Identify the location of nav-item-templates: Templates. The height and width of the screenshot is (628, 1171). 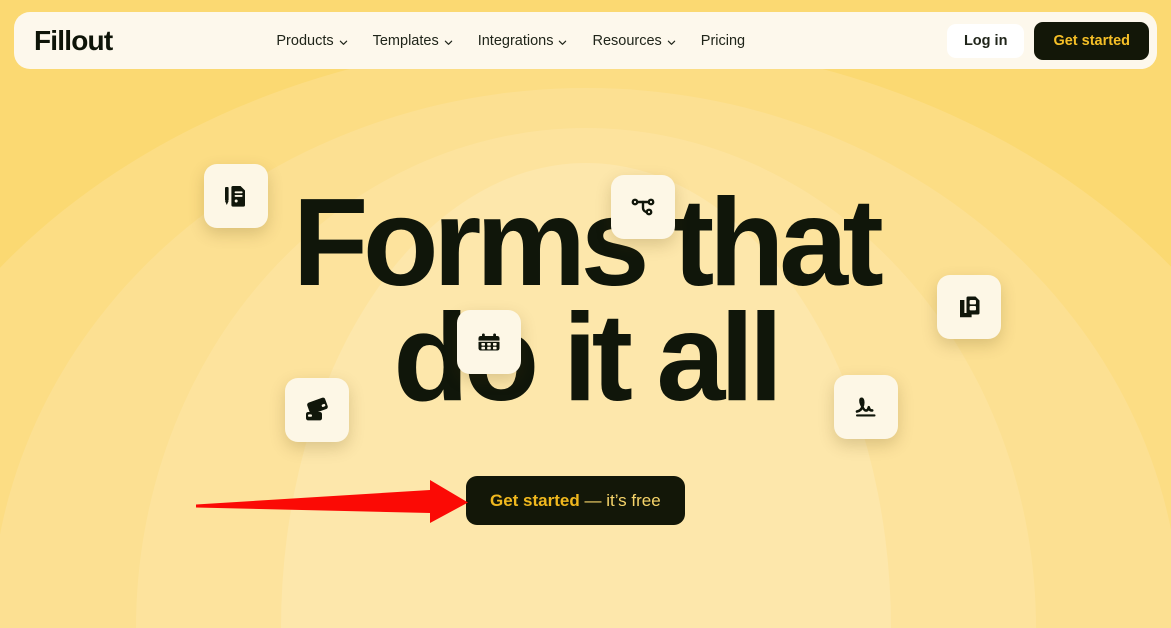
(412, 41).